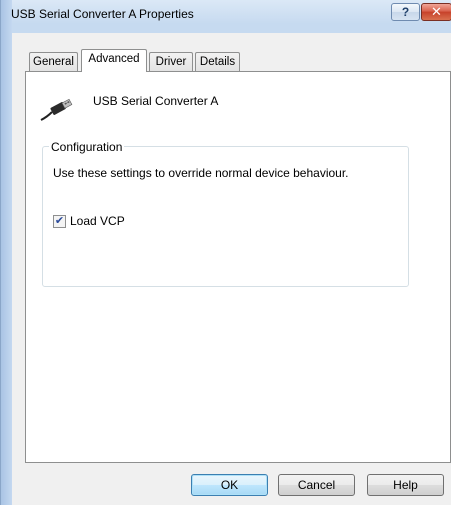  What do you see at coordinates (171, 61) in the screenshot?
I see `tab-driver: Driver` at bounding box center [171, 61].